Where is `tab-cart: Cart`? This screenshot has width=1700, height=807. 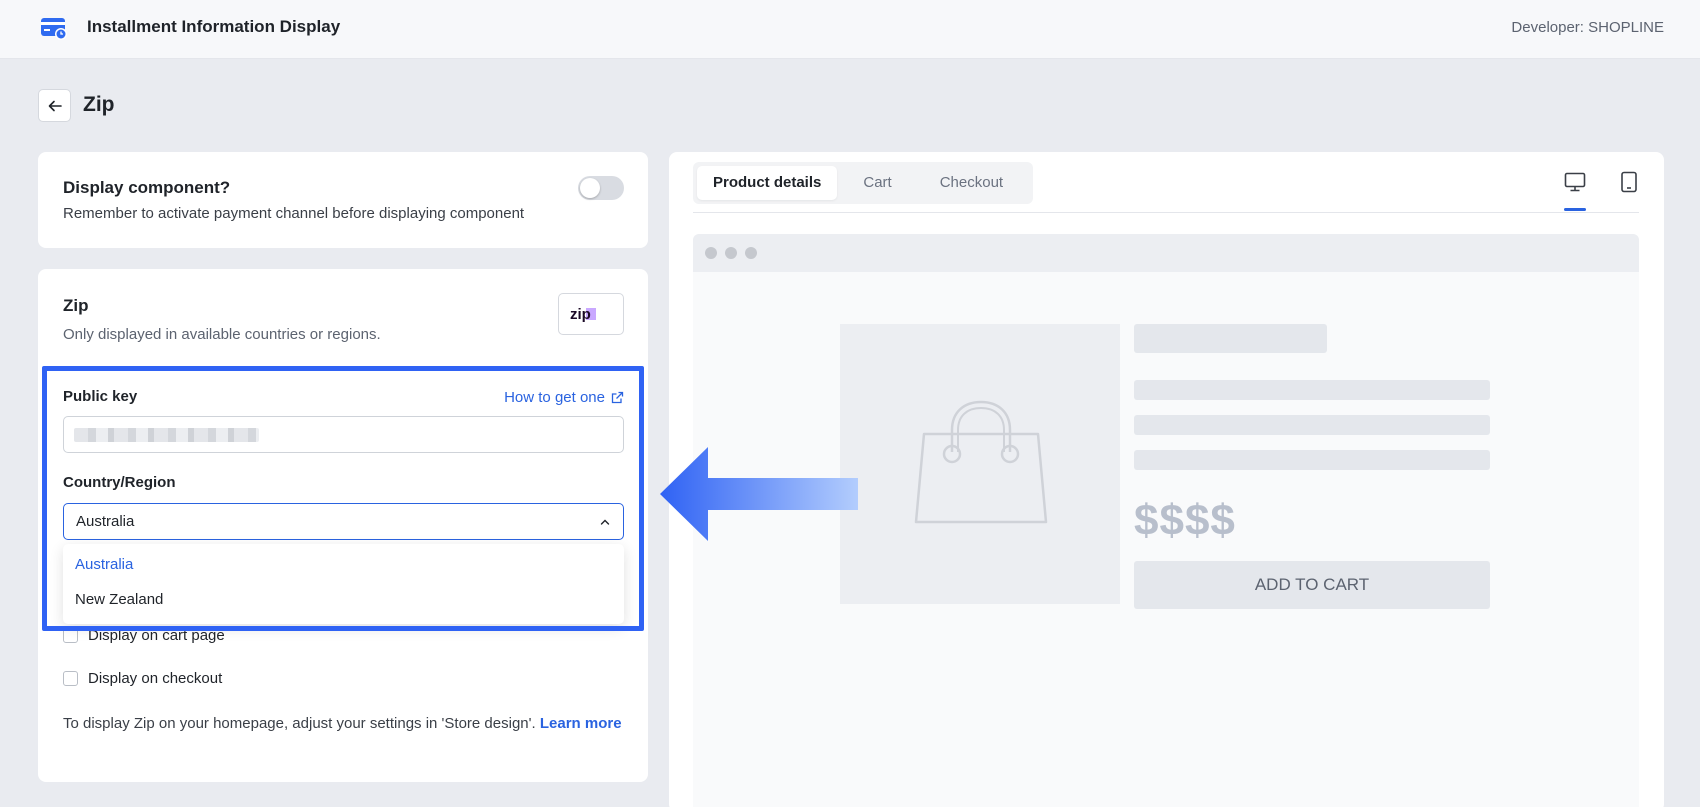
tab-cart: Cart is located at coordinates (877, 183).